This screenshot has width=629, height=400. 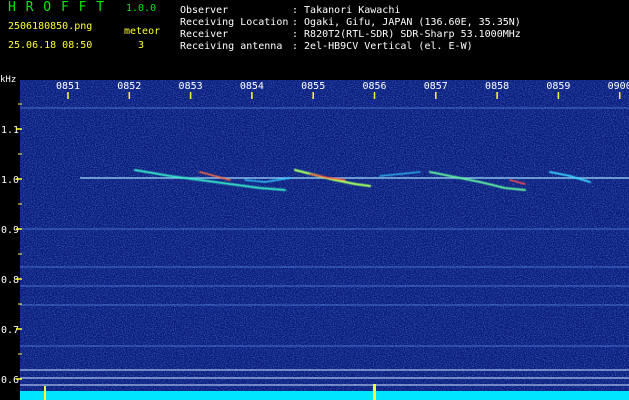 I want to click on info-value-observer: : Takanori Kawachi, so click(x=346, y=10).